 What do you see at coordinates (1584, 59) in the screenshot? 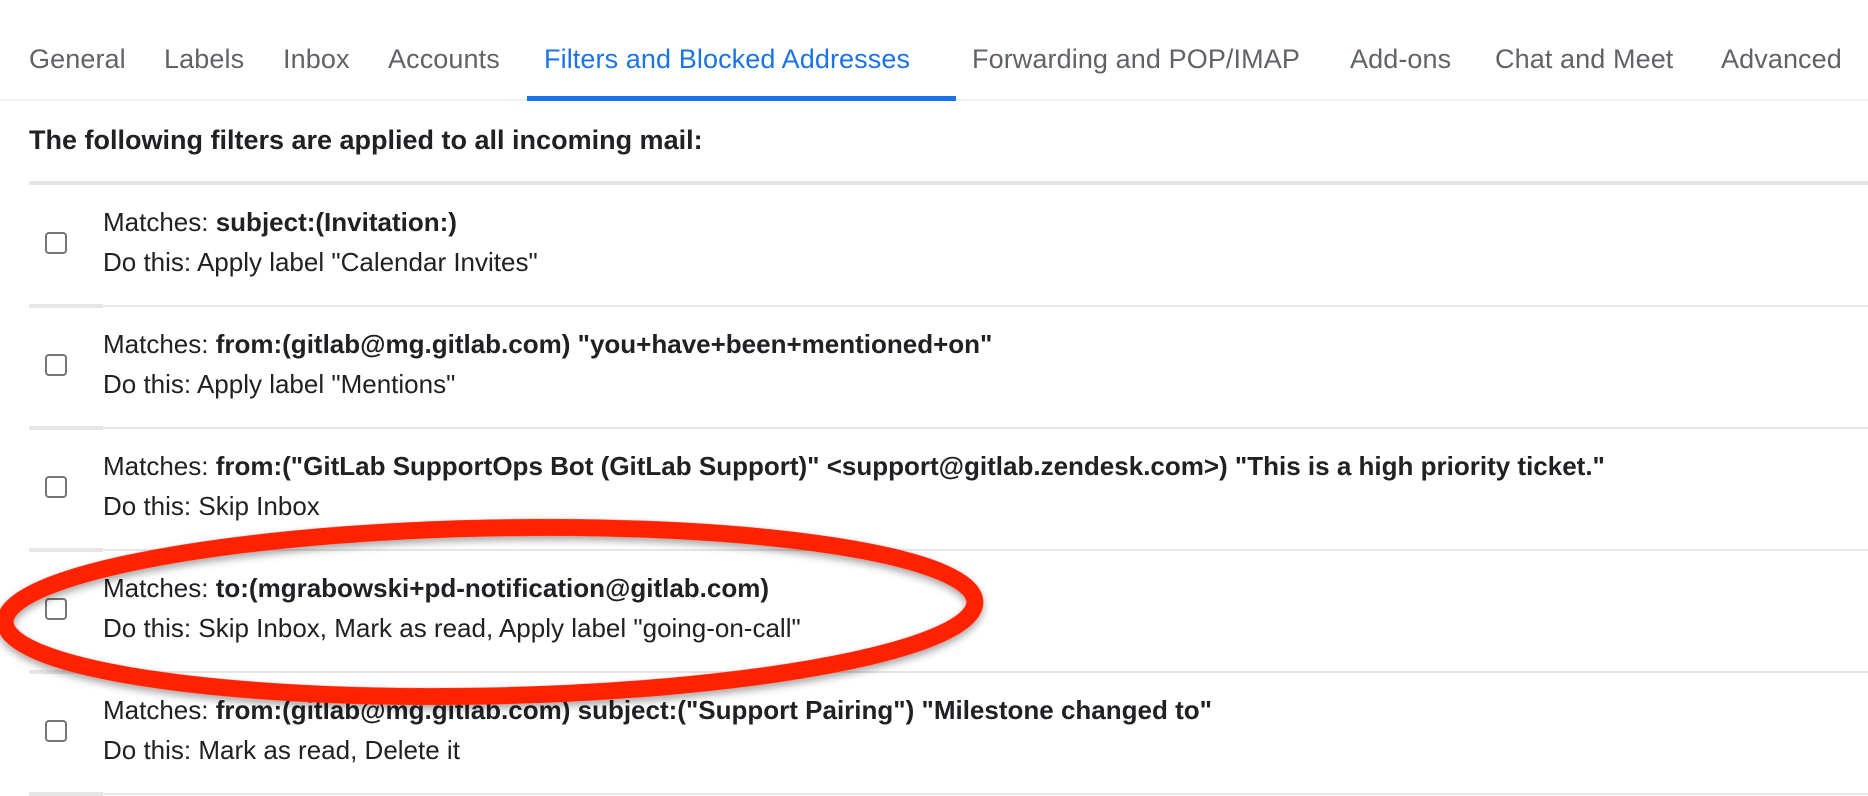
I see `tab-chat-and-meet: Chat and Meet` at bounding box center [1584, 59].